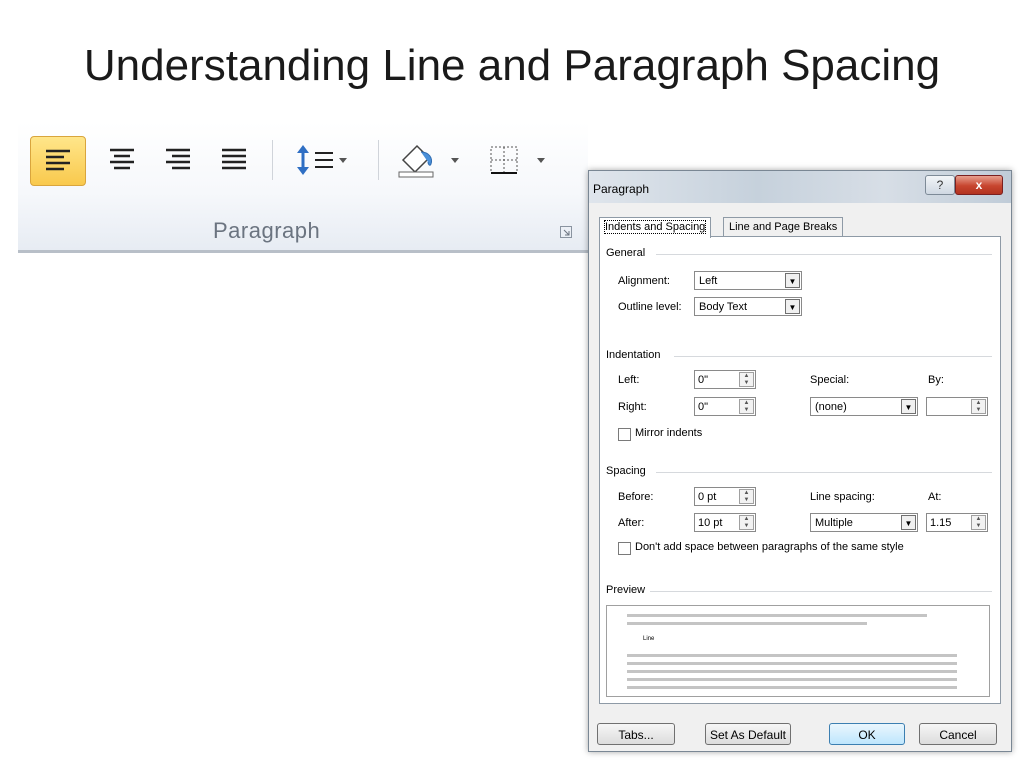  Describe the element at coordinates (512, 65) in the screenshot. I see `slide-title: Understanding Line and Paragraph Spacing` at that location.